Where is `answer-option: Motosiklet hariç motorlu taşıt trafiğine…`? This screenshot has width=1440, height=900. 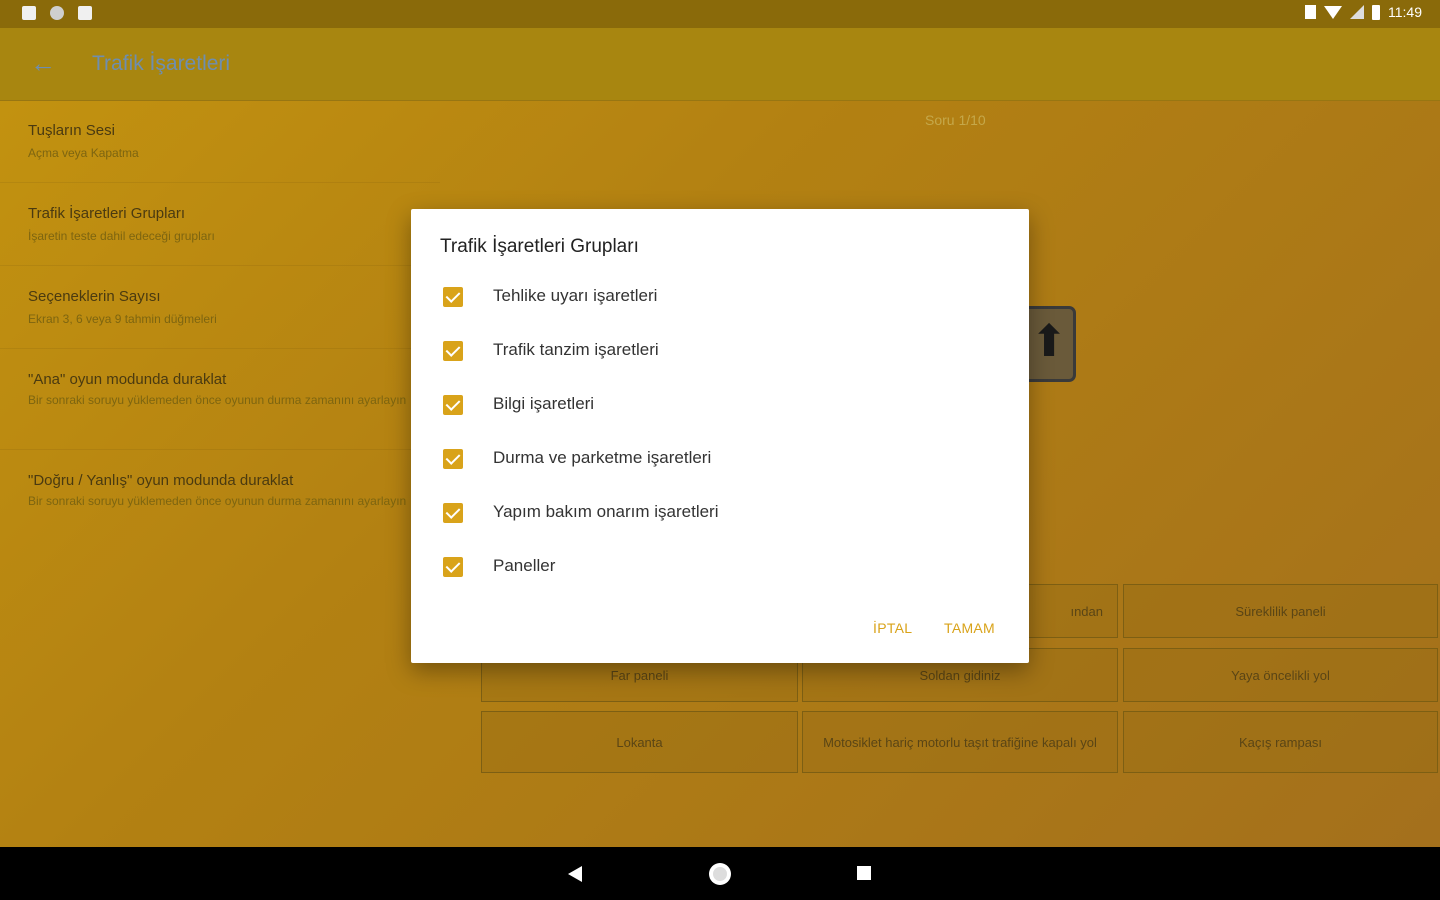 answer-option: Motosiklet hariç motorlu taşıt trafiğine… is located at coordinates (960, 742).